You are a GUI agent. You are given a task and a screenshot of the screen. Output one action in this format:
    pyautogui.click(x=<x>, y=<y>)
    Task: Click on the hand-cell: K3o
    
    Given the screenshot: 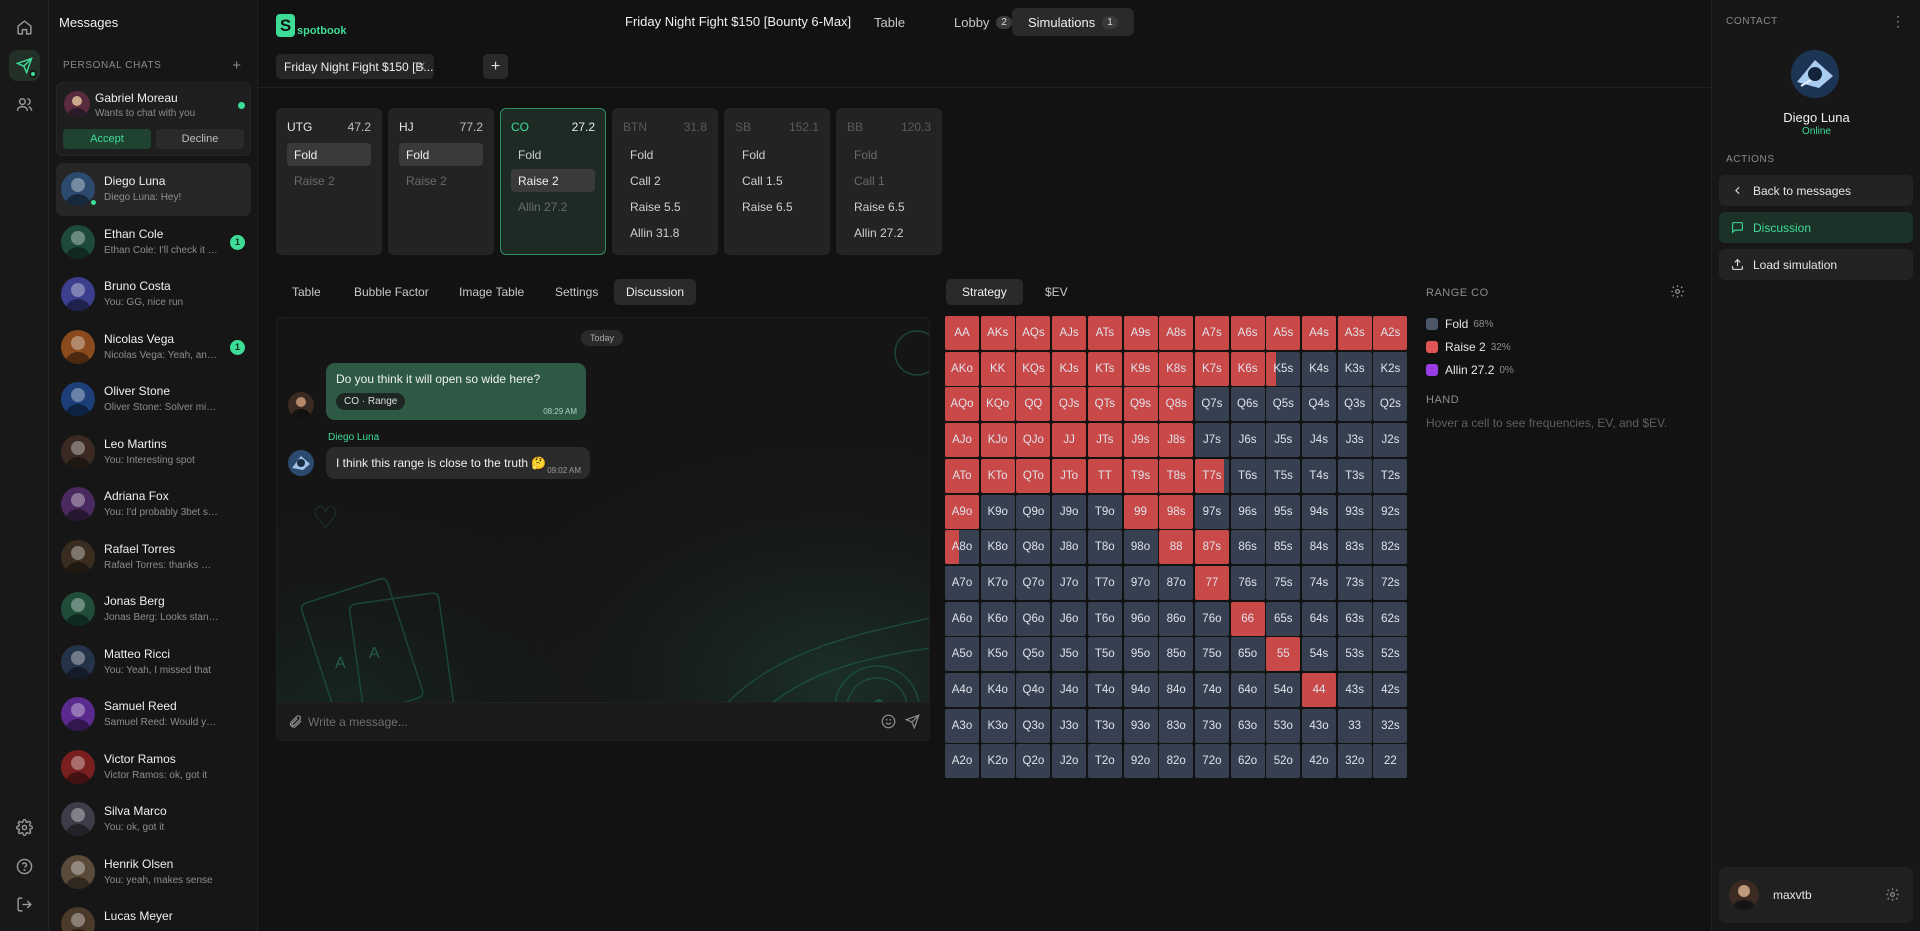 What is the action you would take?
    pyautogui.click(x=997, y=725)
    